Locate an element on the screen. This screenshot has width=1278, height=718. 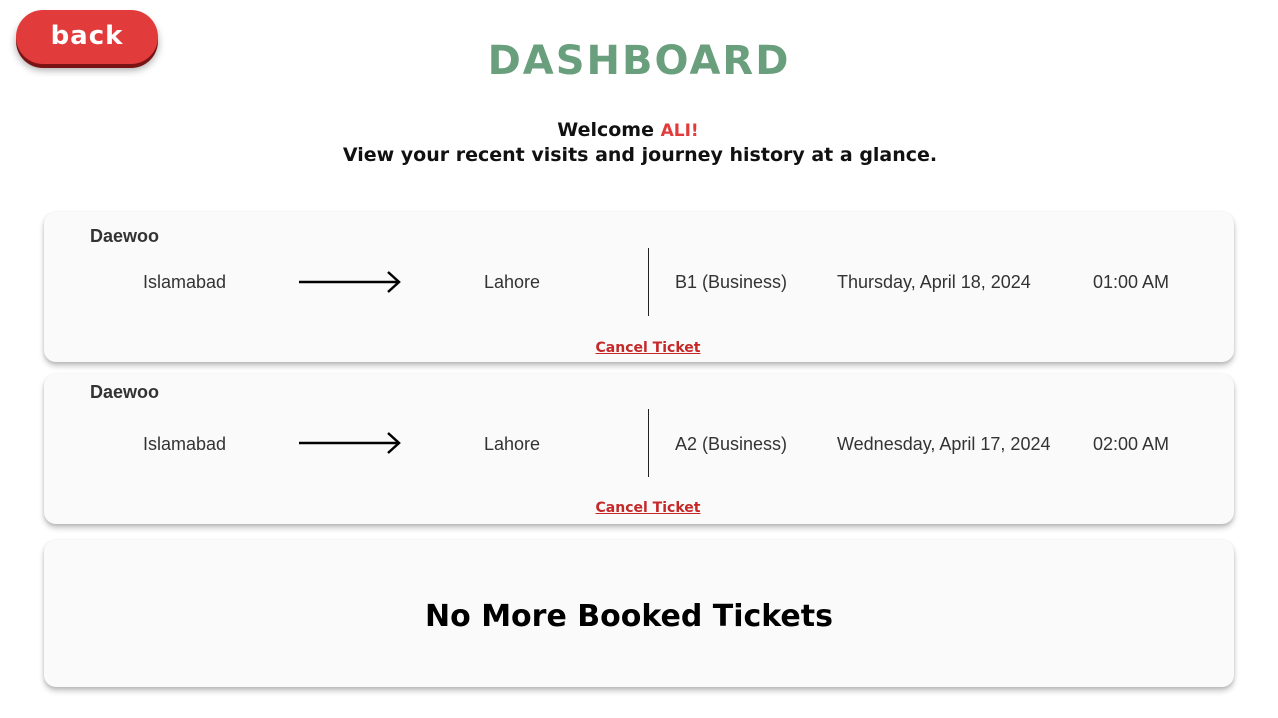
welcome-greeting: Welcome is located at coordinates (605, 130).